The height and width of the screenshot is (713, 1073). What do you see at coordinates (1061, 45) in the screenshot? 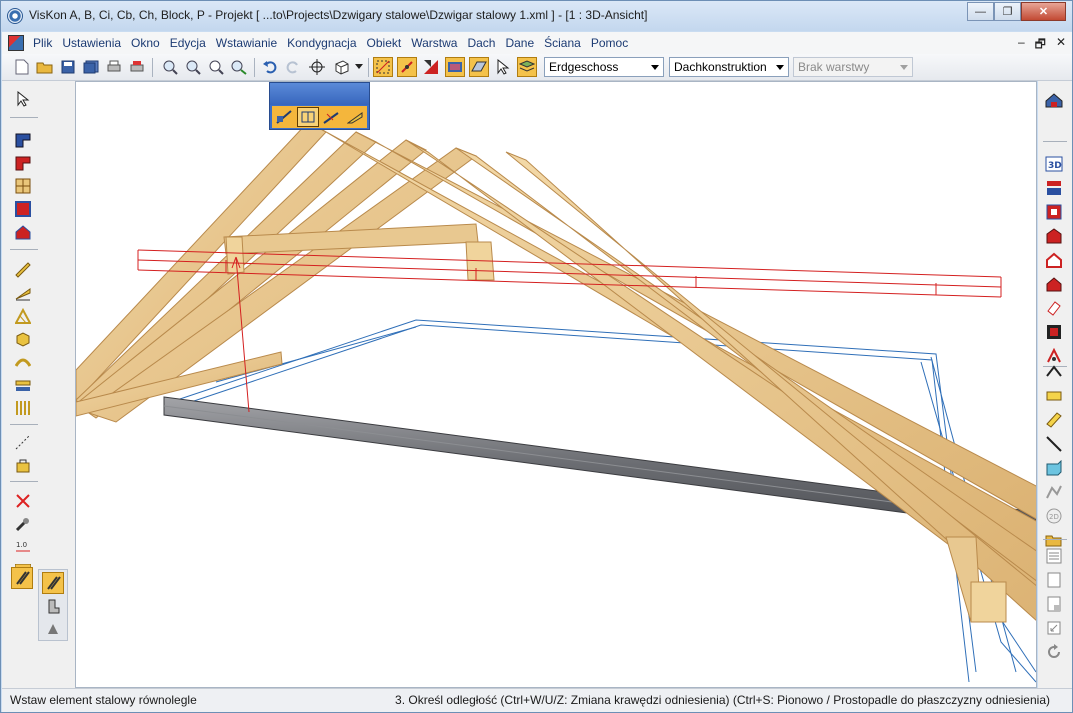
I see `mdi-close-button: ✕` at bounding box center [1061, 45].